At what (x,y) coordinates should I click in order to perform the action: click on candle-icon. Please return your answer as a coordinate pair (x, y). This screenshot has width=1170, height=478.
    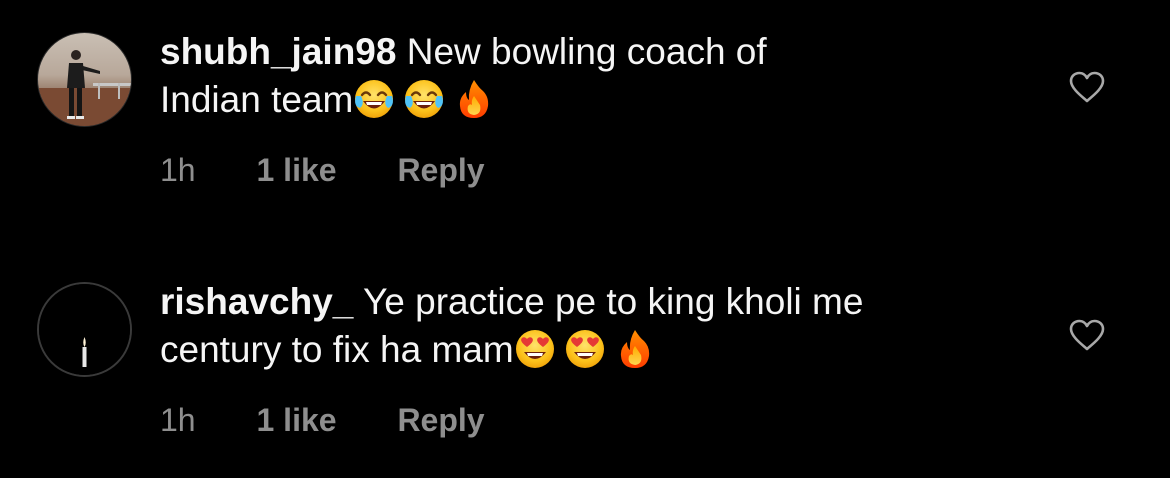
    Looking at the image, I should click on (84, 329).